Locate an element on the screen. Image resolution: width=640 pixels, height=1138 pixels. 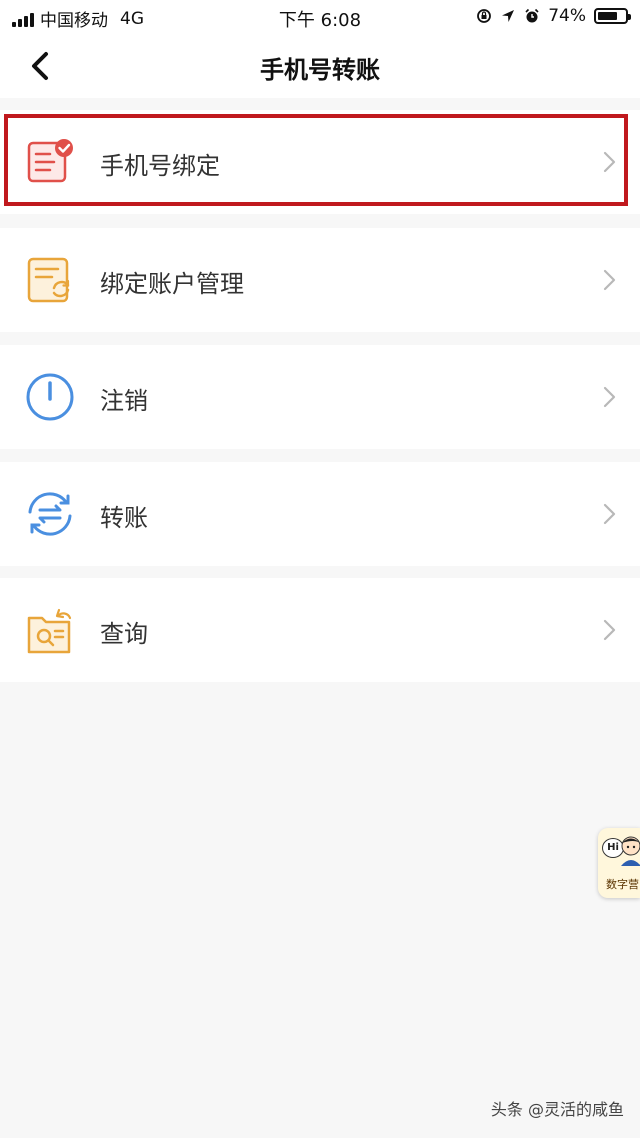
status-bar: 中国移动 4G 下午 6:08 74% is located at coordinates (320, 17).